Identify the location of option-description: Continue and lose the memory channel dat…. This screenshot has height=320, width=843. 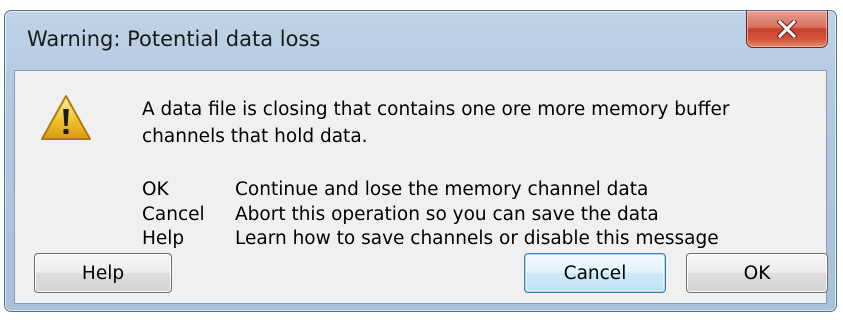
(442, 189).